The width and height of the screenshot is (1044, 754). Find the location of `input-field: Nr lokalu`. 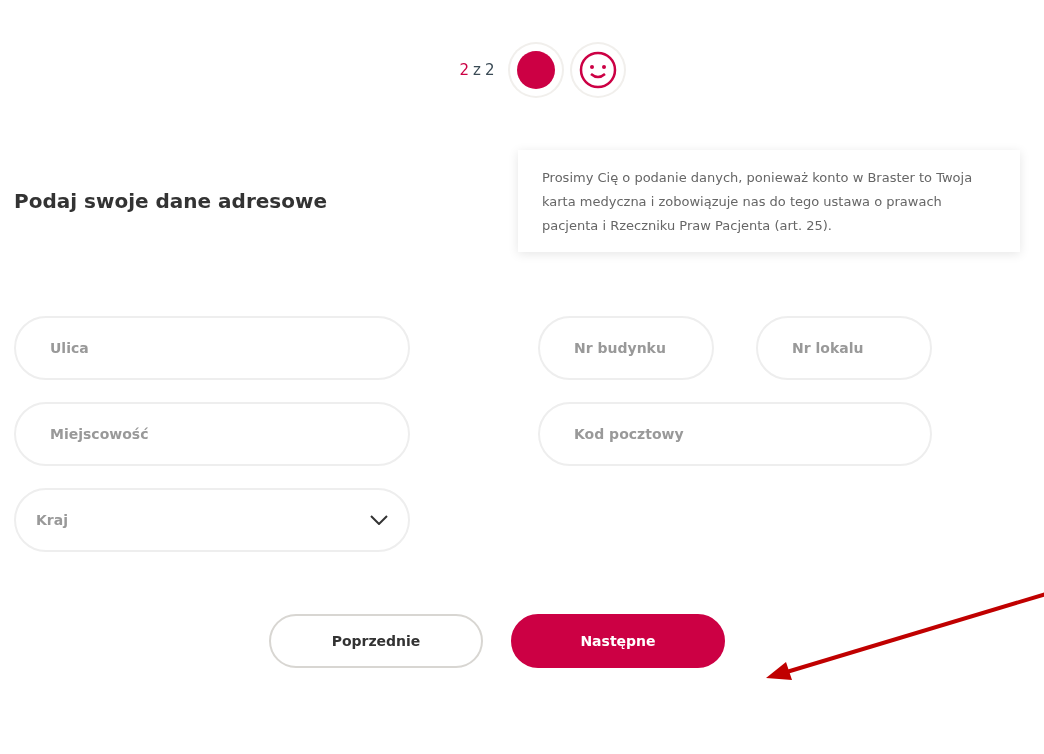

input-field: Nr lokalu is located at coordinates (844, 348).